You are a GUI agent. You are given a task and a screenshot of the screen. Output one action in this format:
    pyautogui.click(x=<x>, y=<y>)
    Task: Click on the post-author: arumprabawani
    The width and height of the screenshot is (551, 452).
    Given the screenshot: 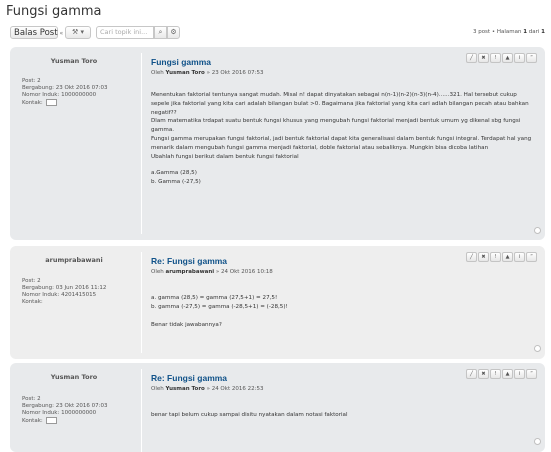 What is the action you would take?
    pyautogui.click(x=74, y=260)
    